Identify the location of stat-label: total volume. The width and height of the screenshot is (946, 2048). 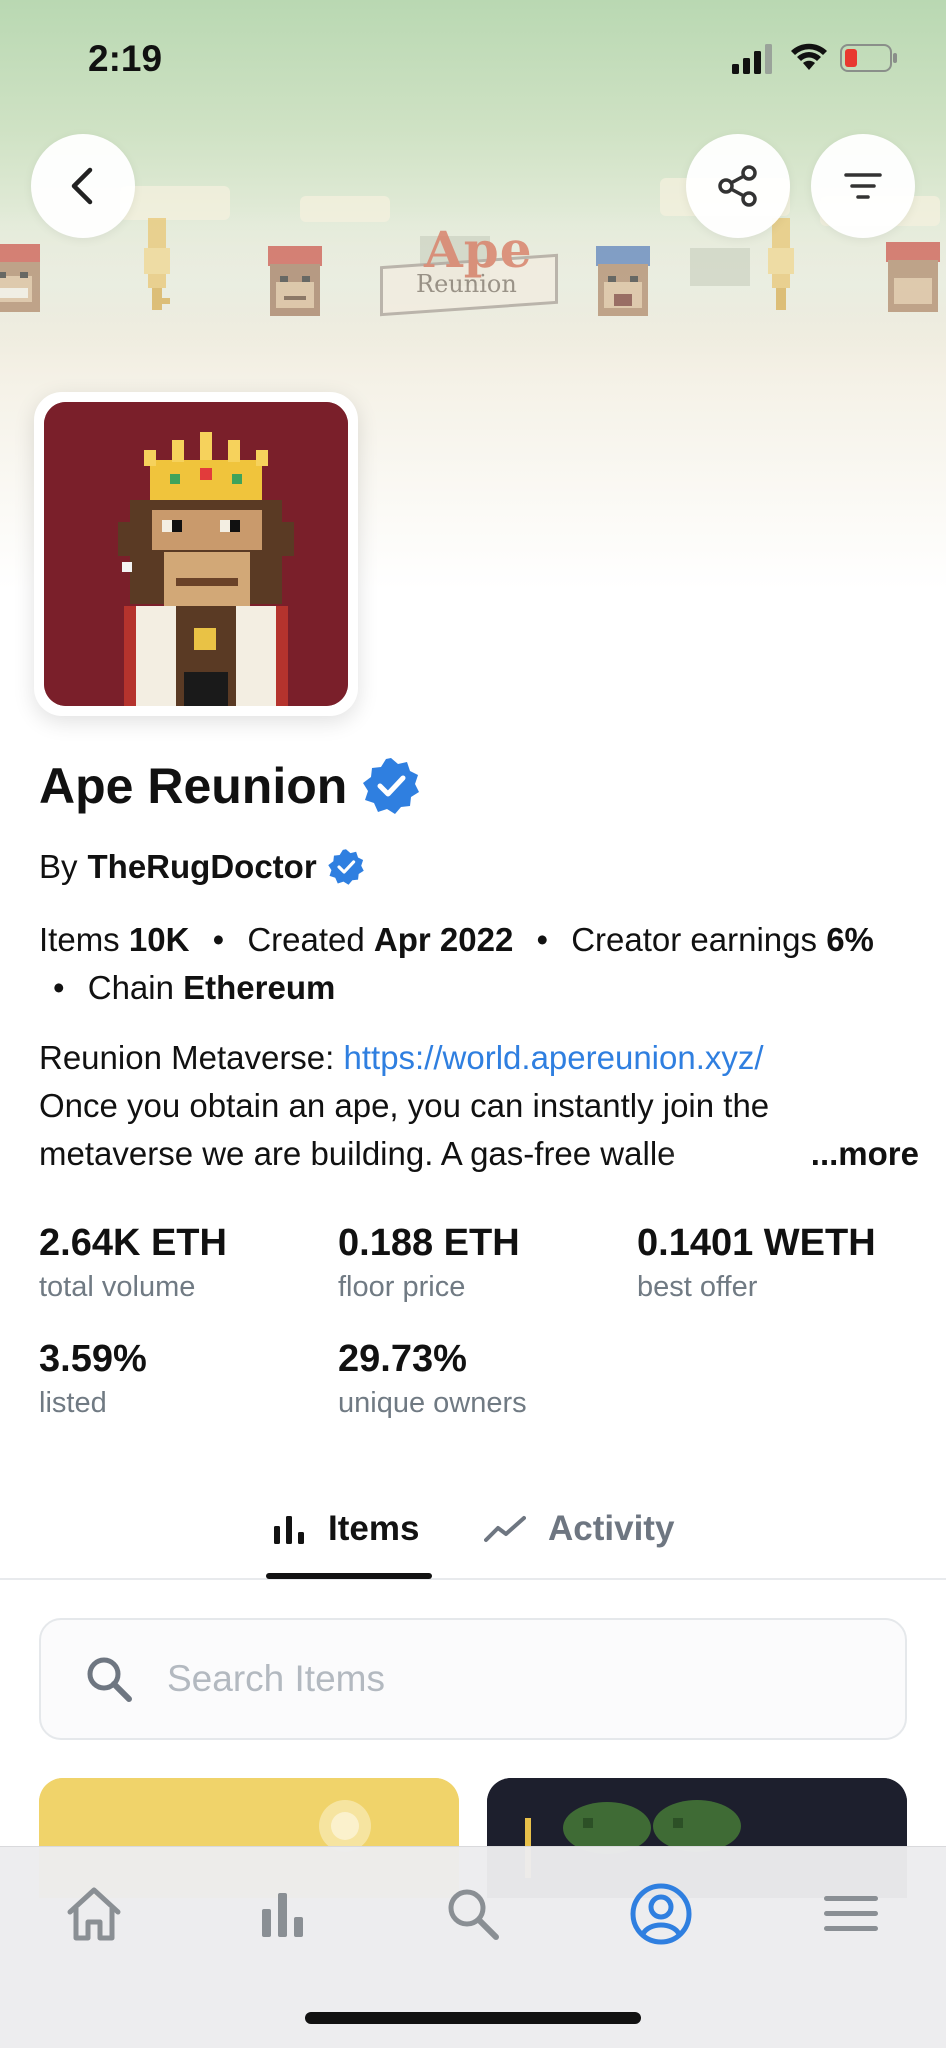
(117, 1287).